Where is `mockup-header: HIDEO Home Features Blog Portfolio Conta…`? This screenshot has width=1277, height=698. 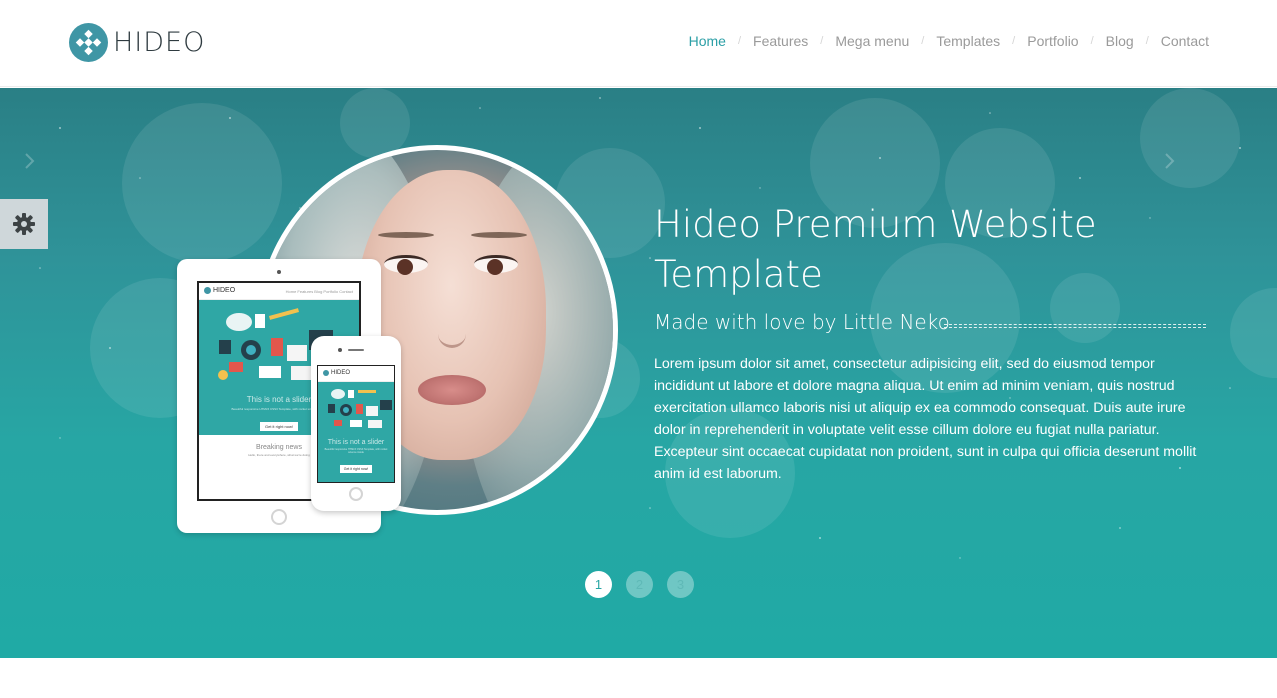 mockup-header: HIDEO Home Features Blog Portfolio Conta… is located at coordinates (279, 291).